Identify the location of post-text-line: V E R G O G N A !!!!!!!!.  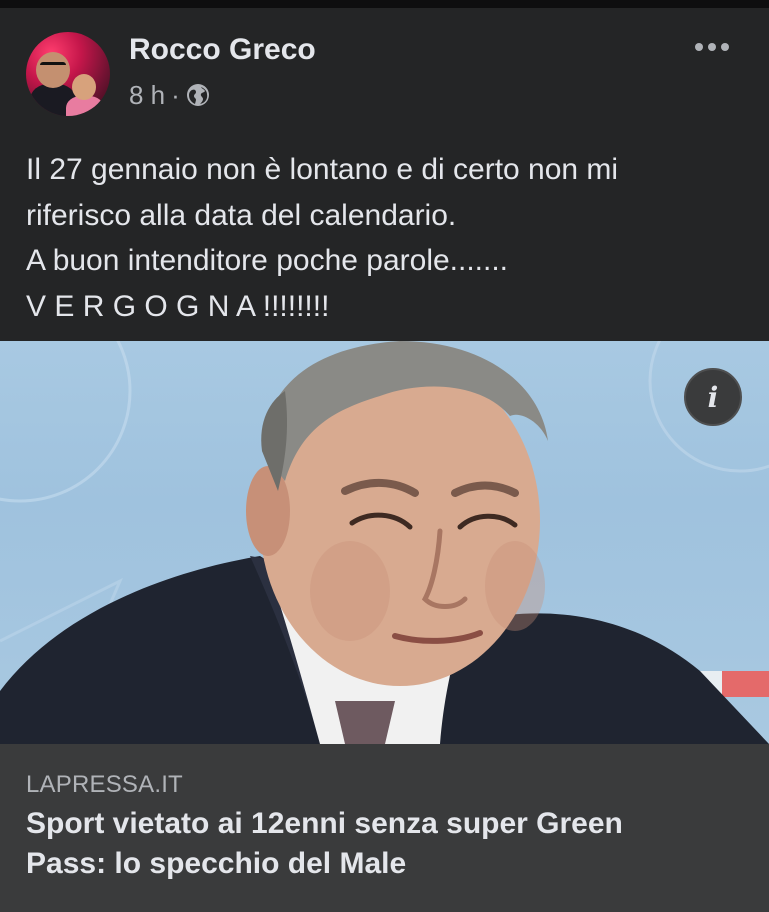
(178, 306).